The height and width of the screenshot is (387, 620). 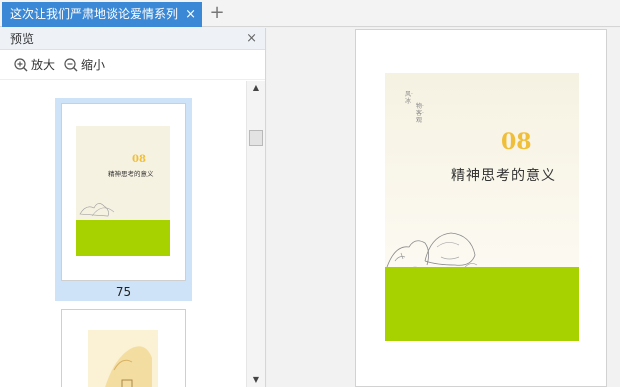 I want to click on thumbnail-page-image: 08 精神思考的意义, so click(x=123, y=192).